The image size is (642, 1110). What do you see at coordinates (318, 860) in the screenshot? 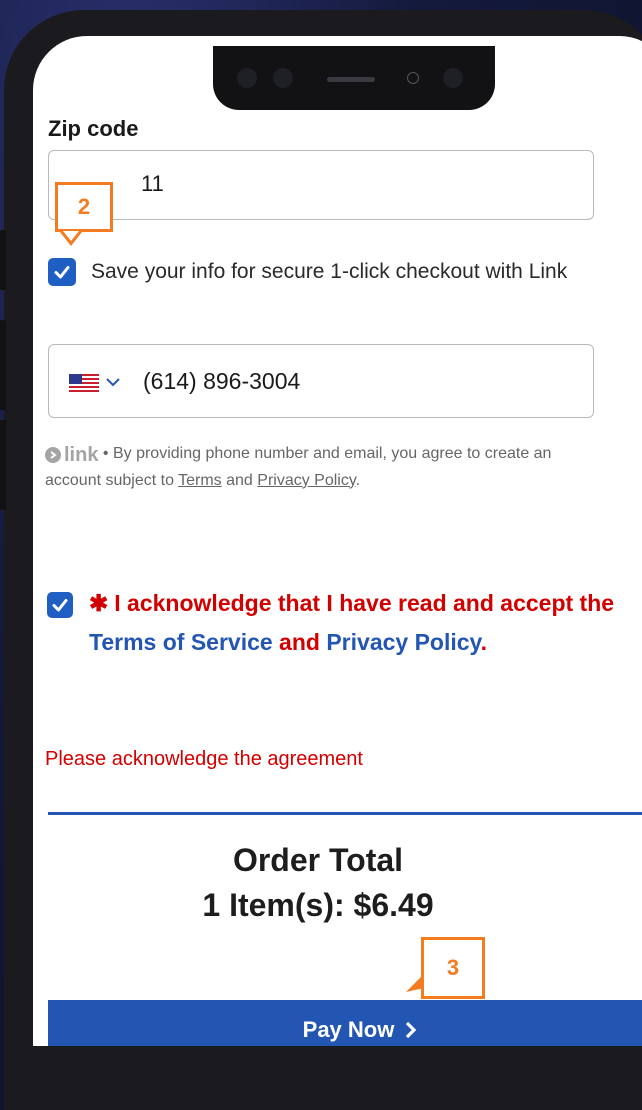
I see `order-total-title: Order Total` at bounding box center [318, 860].